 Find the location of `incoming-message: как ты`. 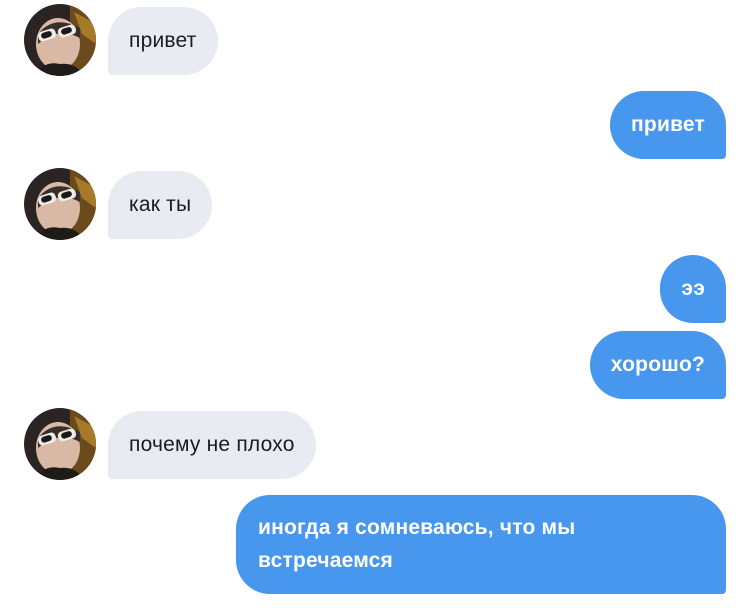

incoming-message: как ты is located at coordinates (160, 205).